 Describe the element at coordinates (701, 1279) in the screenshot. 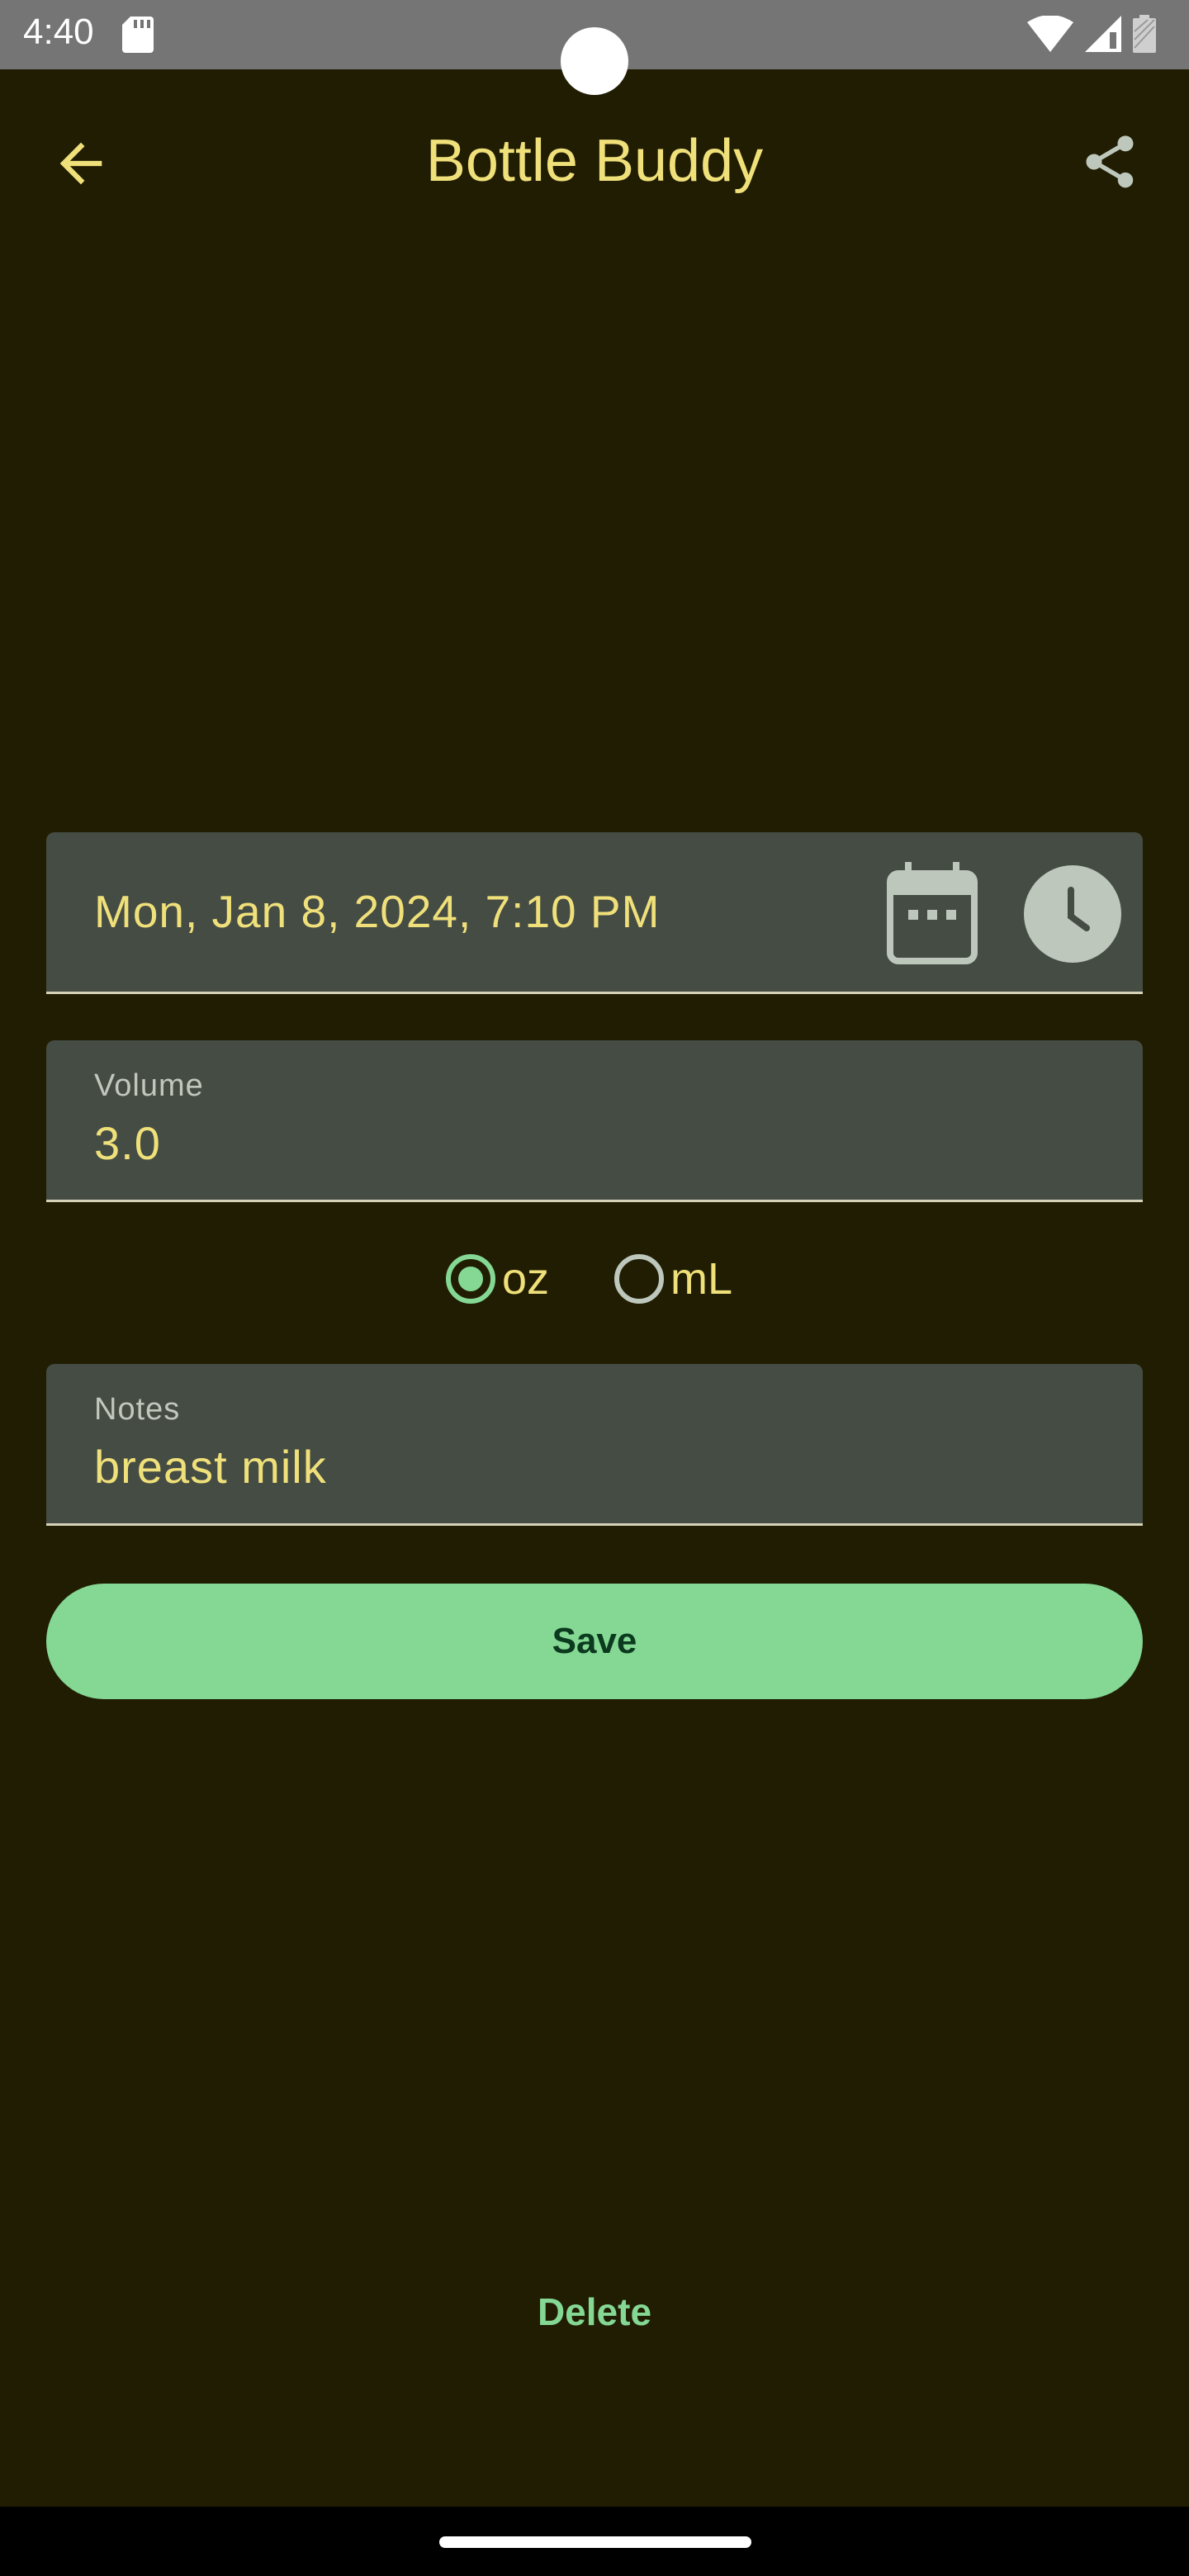

I see `radio-ml-label: mL` at that location.